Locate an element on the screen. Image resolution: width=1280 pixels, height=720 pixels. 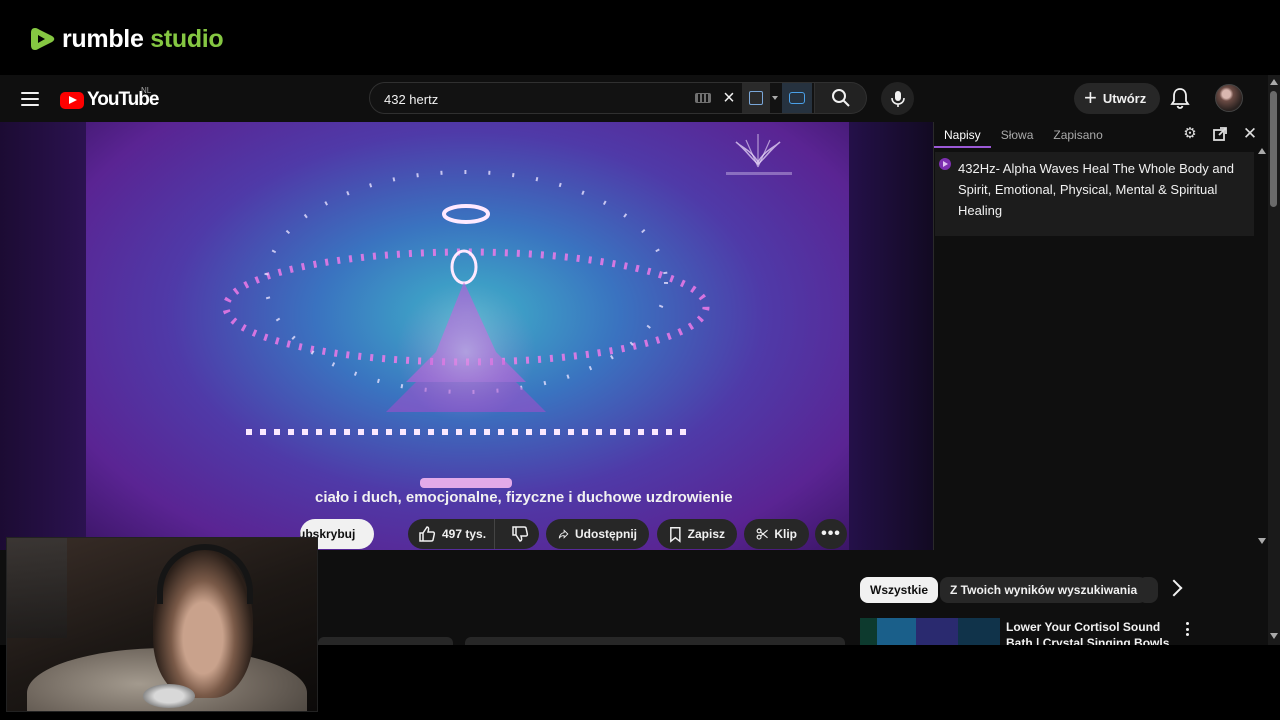
clip-label: Klip is located at coordinates (785, 534).